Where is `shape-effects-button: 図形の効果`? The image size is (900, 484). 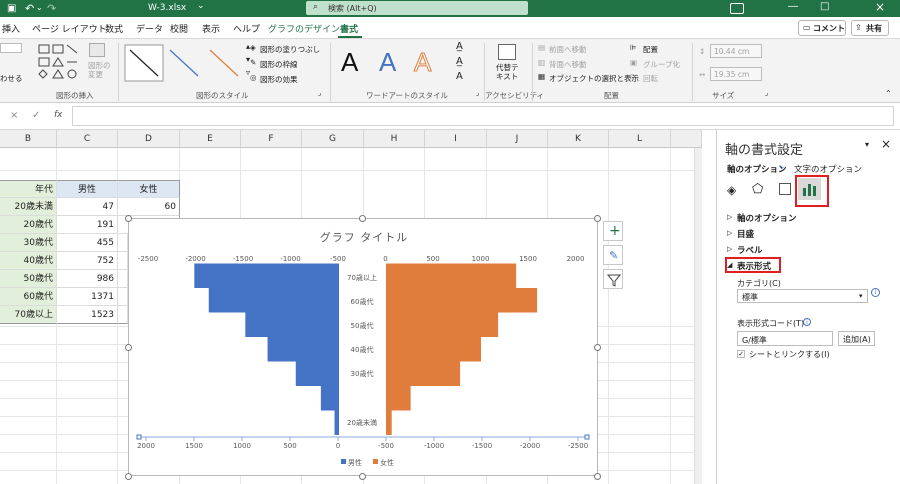 shape-effects-button: 図形の効果 is located at coordinates (279, 79).